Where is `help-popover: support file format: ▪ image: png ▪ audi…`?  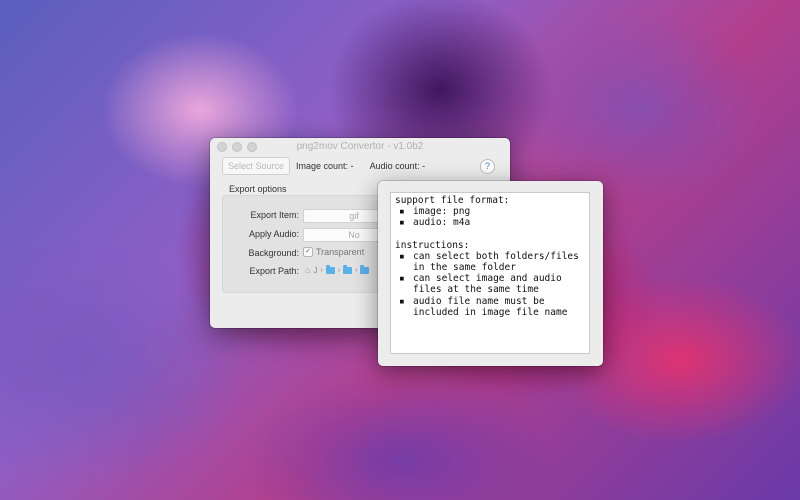 help-popover: support file format: ▪ image: png ▪ audi… is located at coordinates (490, 273).